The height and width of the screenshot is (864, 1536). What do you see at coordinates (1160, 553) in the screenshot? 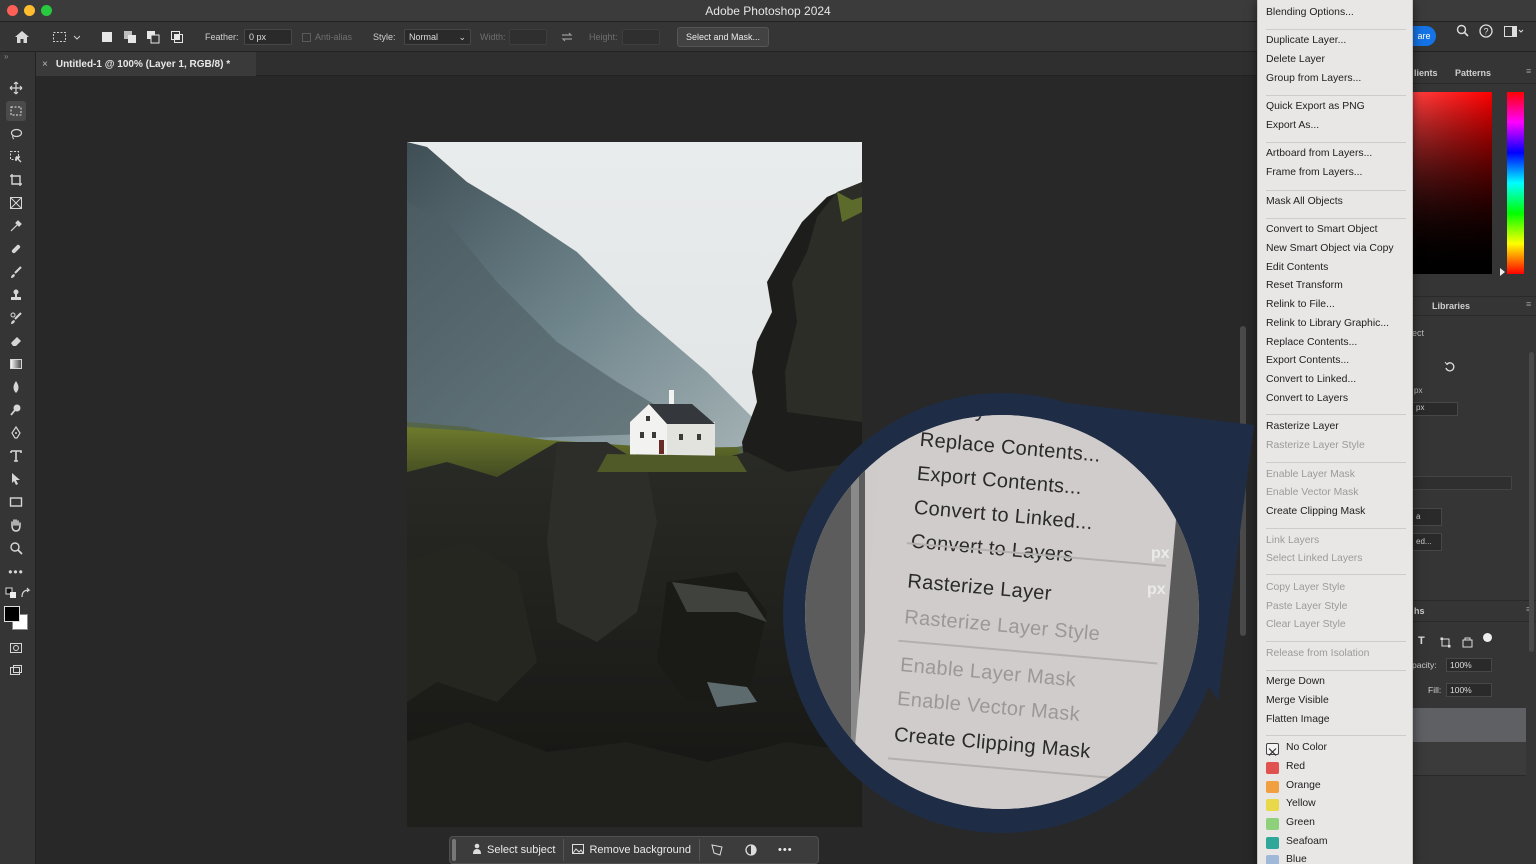
I see `zoom-px-label-a: px` at bounding box center [1160, 553].